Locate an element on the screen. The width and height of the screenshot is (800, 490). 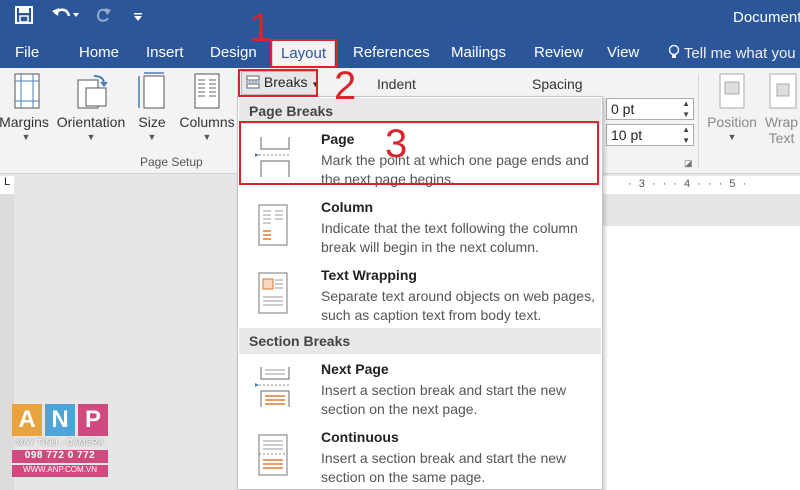
annotation-step-3: 3 is located at coordinates (396, 144).